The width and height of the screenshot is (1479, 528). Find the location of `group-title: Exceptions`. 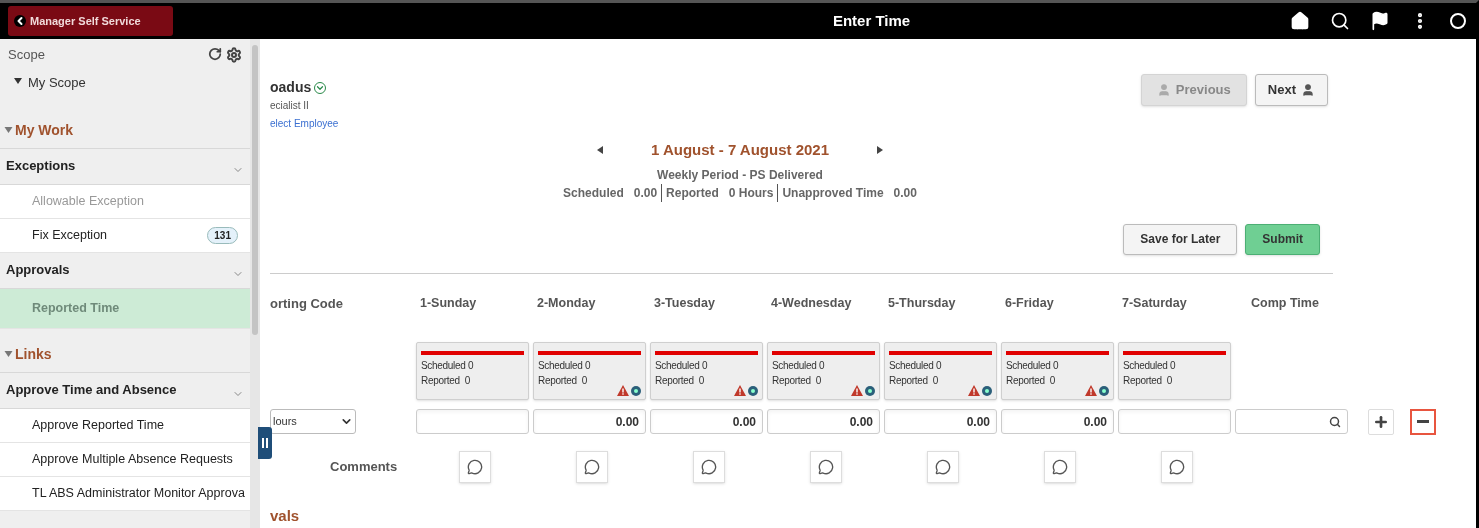

group-title: Exceptions is located at coordinates (41, 166).